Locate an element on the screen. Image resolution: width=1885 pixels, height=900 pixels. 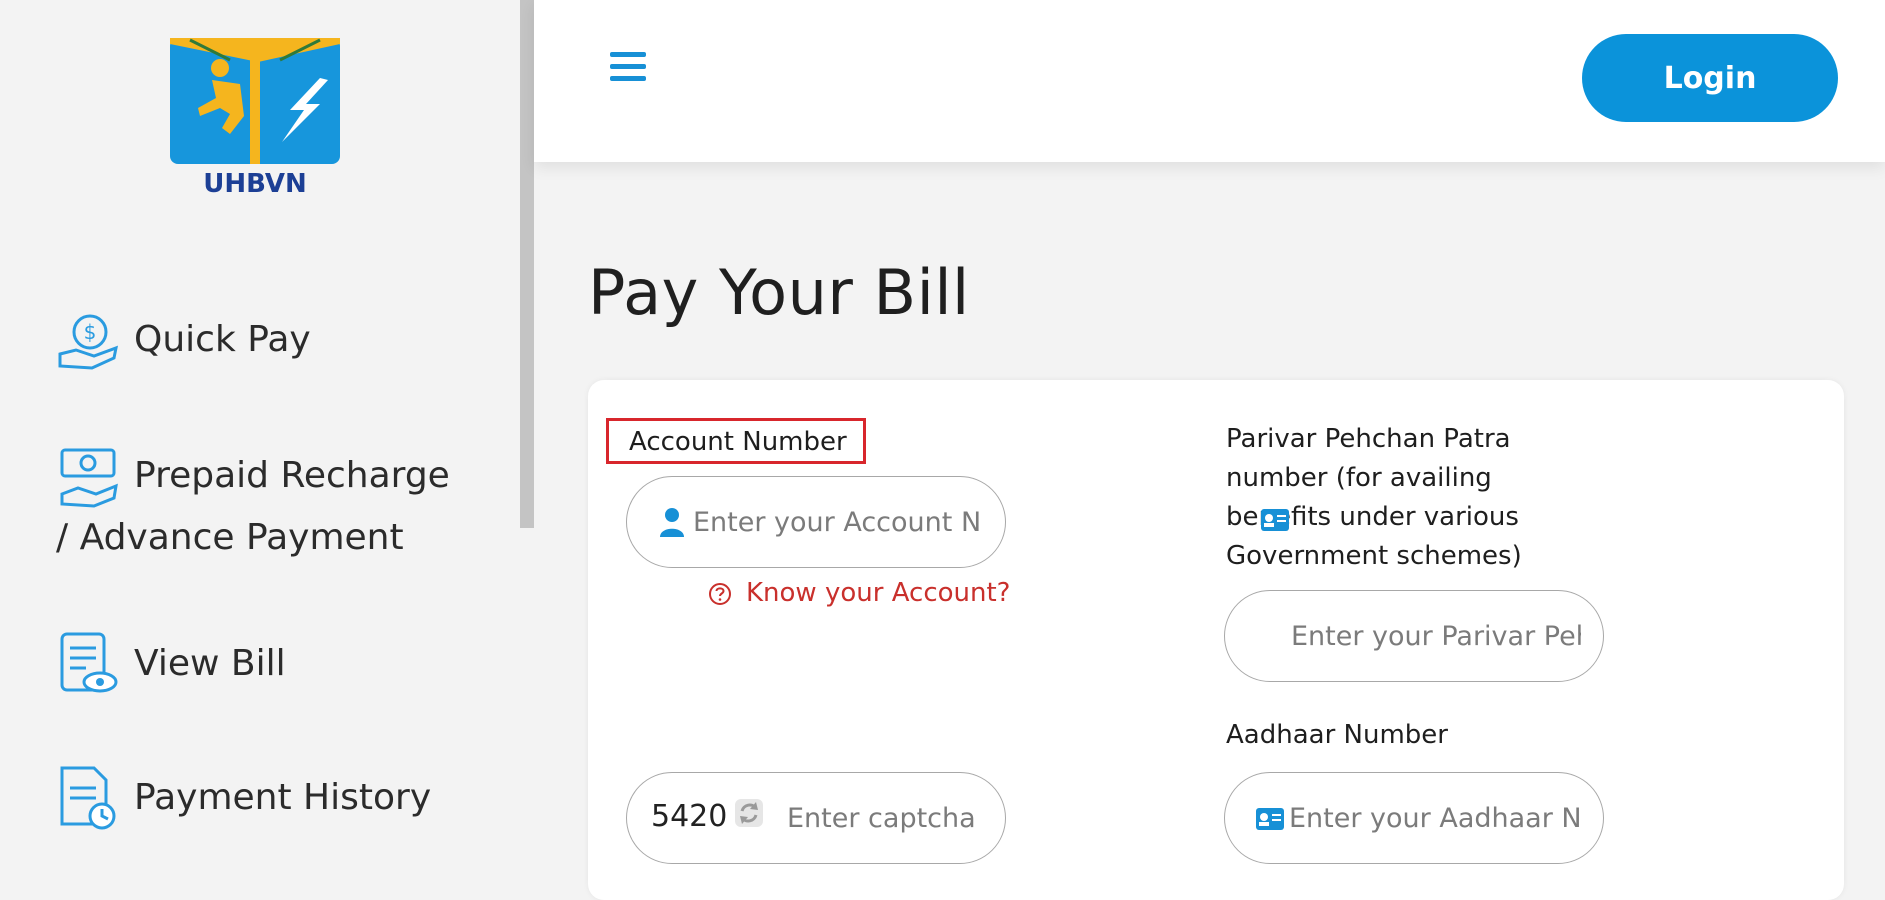
know-your-account-link: Know your Account? is located at coordinates (859, 593).